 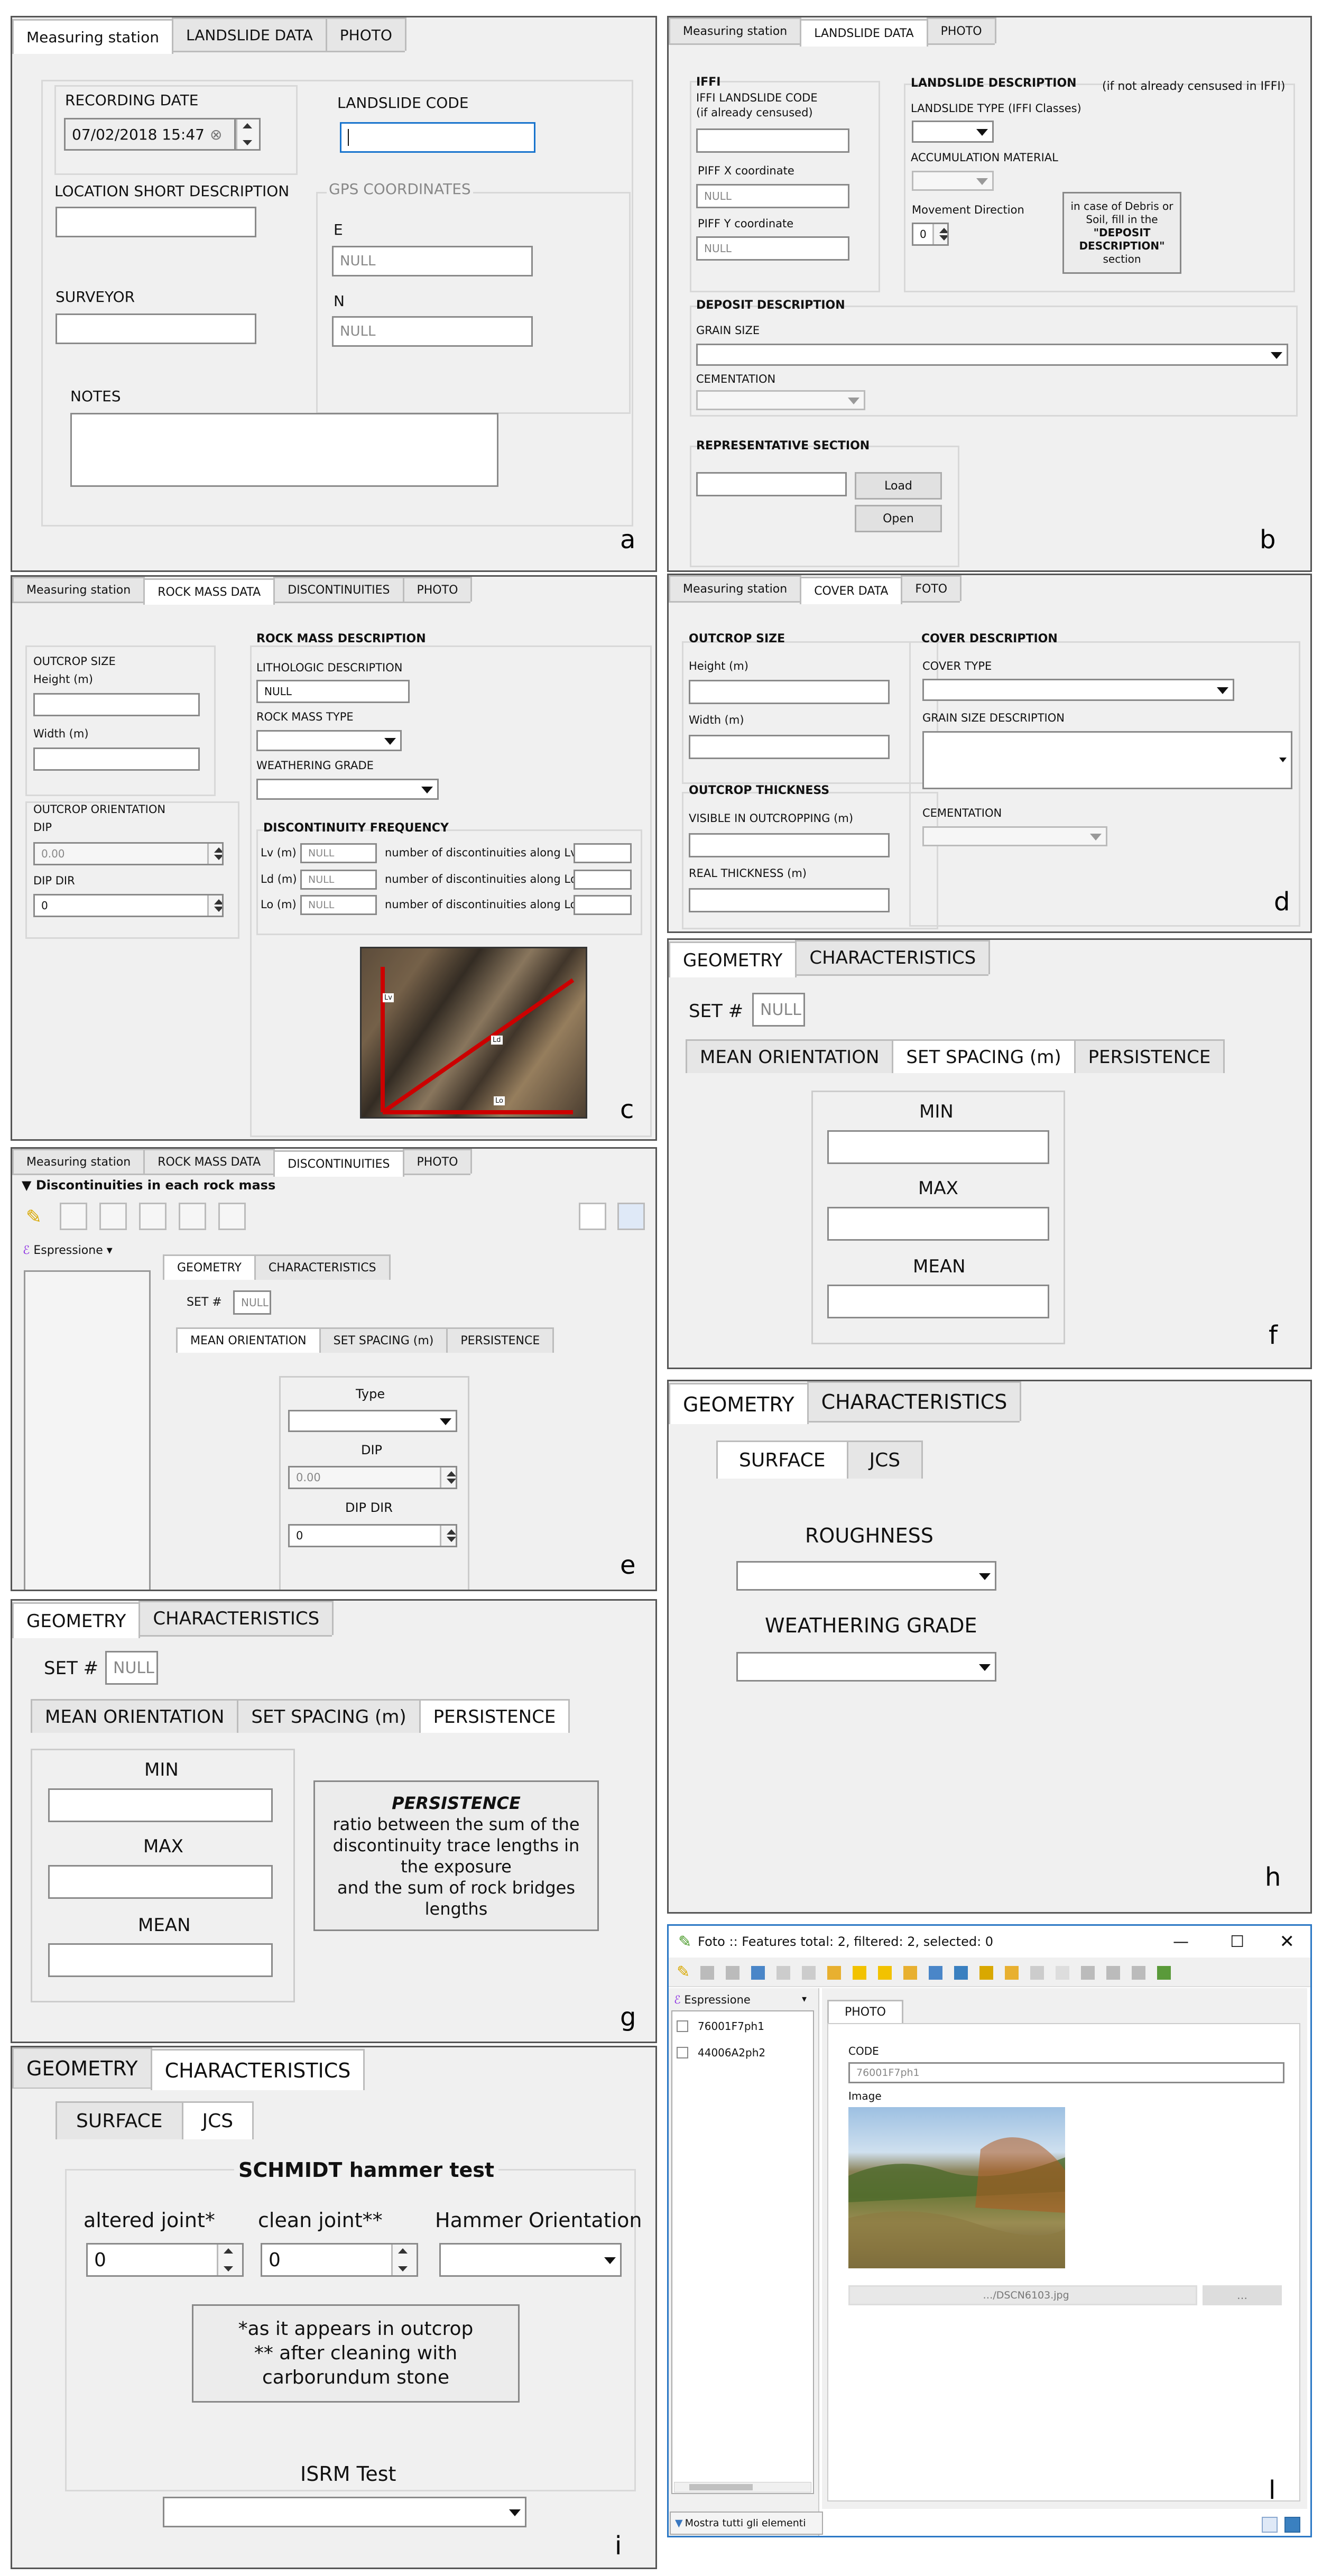 What do you see at coordinates (74, 1216) in the screenshot?
I see `save-icon` at bounding box center [74, 1216].